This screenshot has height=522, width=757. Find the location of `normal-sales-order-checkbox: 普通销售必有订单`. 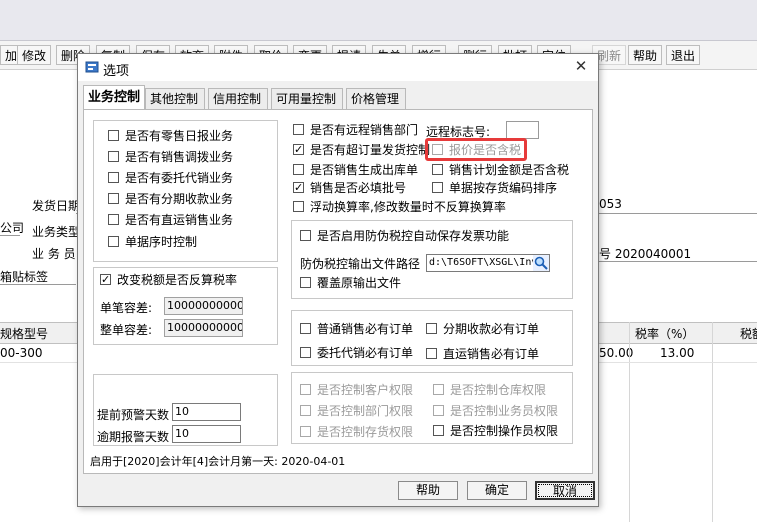

normal-sales-order-checkbox: 普通销售必有订单 is located at coordinates (356, 329).